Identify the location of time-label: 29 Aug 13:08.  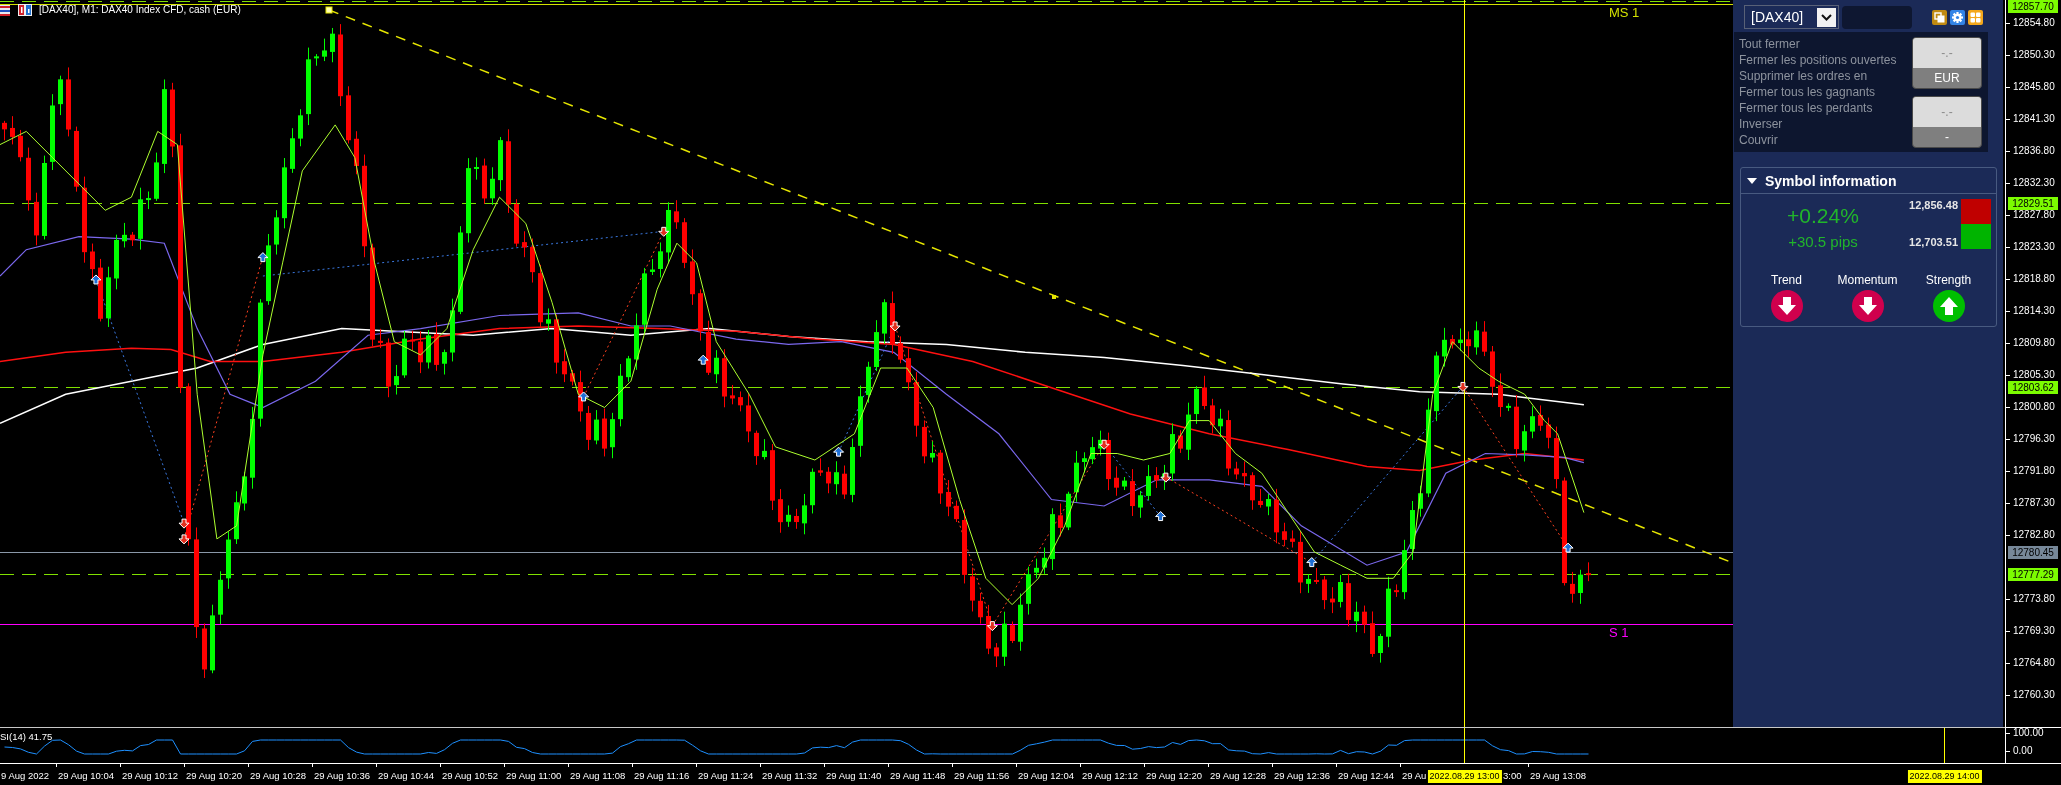
(1560, 774).